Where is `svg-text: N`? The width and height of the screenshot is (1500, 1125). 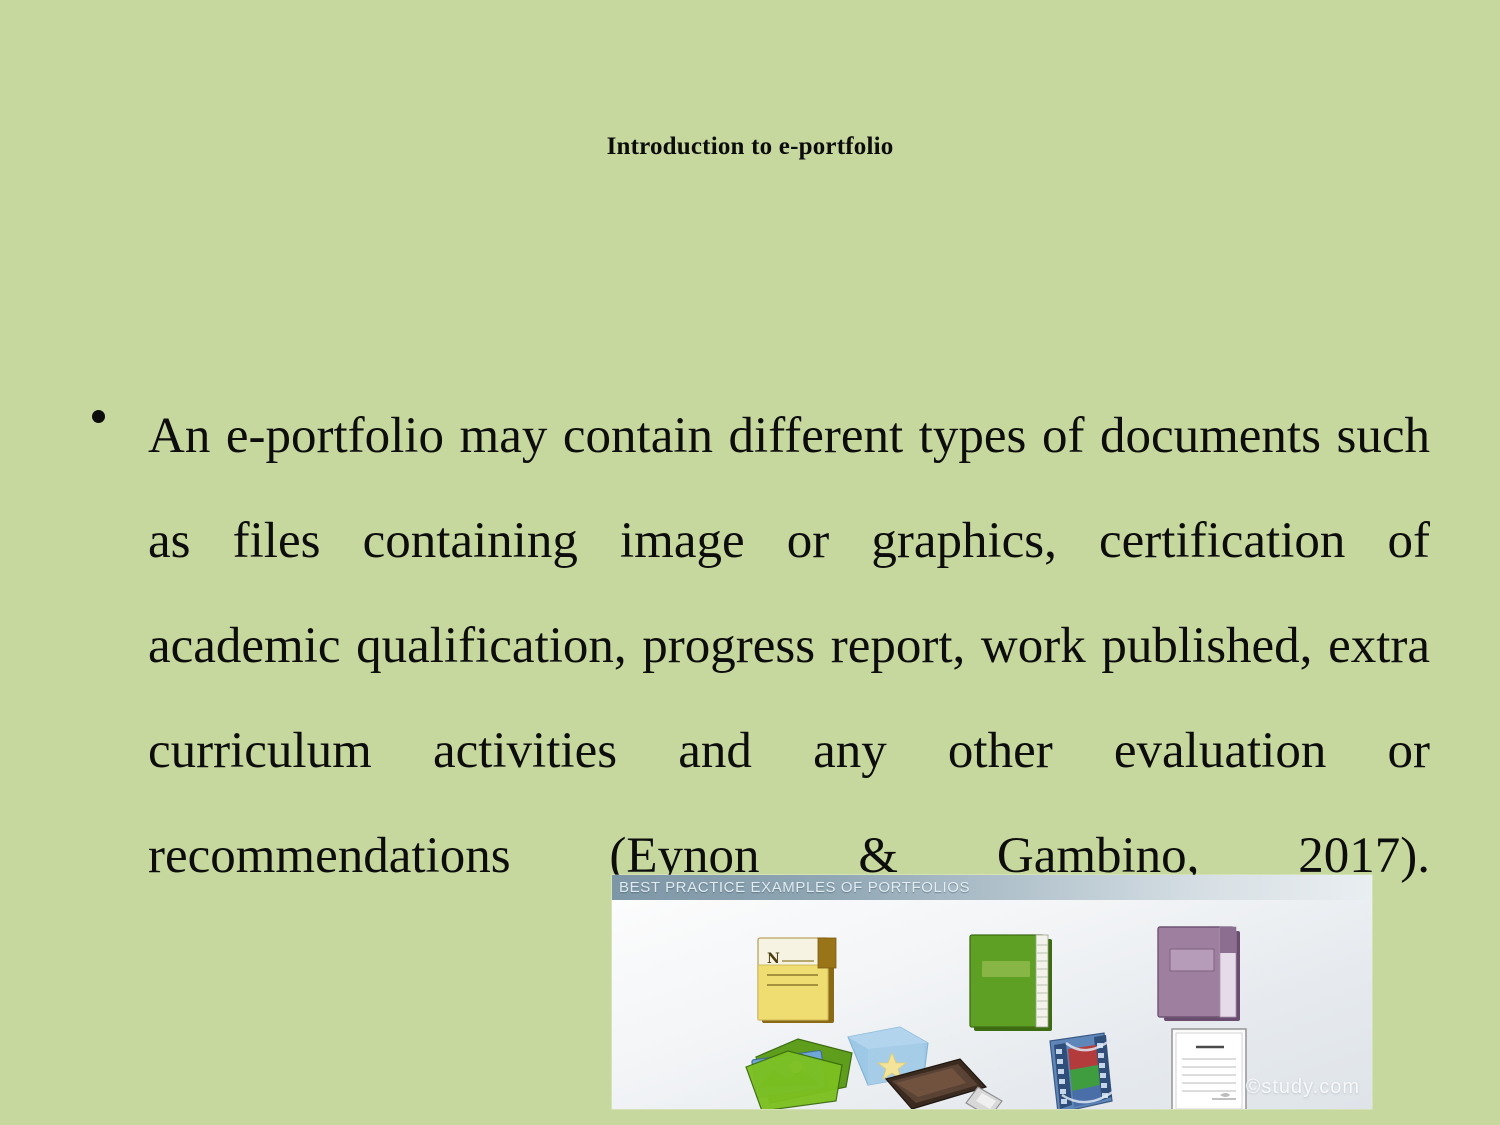 svg-text: N is located at coordinates (773, 959).